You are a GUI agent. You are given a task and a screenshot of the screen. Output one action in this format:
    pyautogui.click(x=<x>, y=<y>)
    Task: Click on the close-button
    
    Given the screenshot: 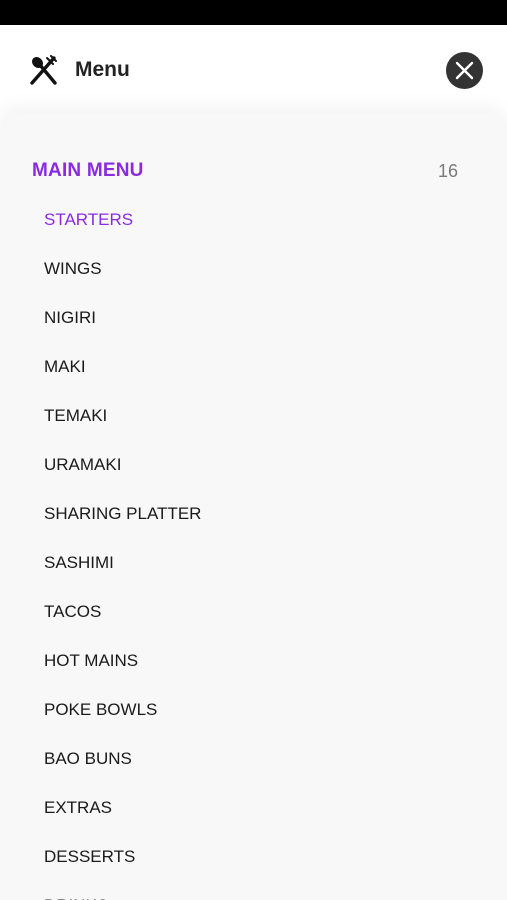 What is the action you would take?
    pyautogui.click(x=464, y=70)
    